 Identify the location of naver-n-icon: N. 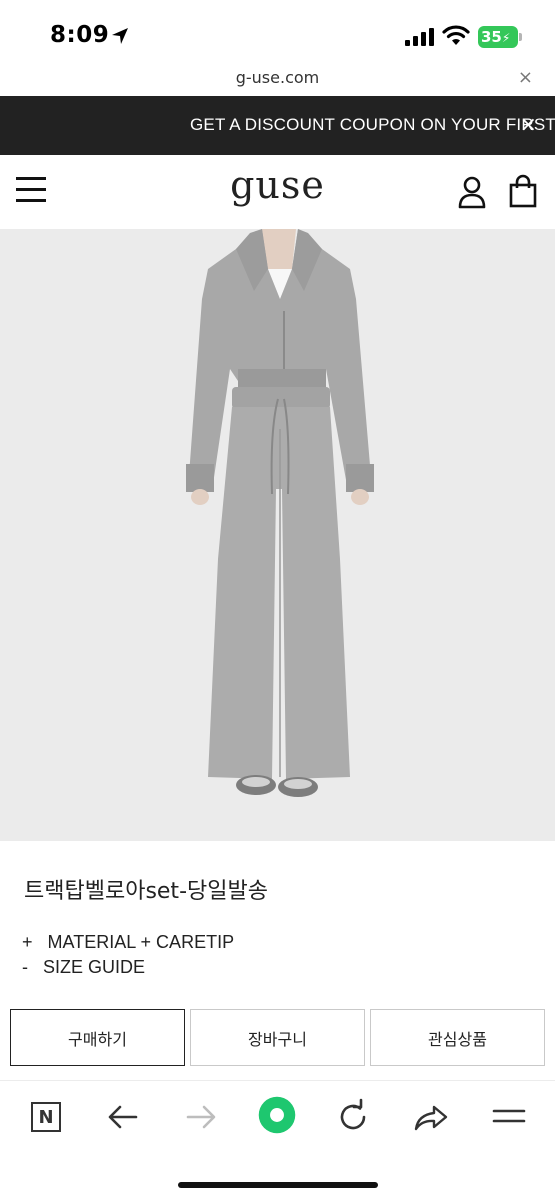
(46, 1117).